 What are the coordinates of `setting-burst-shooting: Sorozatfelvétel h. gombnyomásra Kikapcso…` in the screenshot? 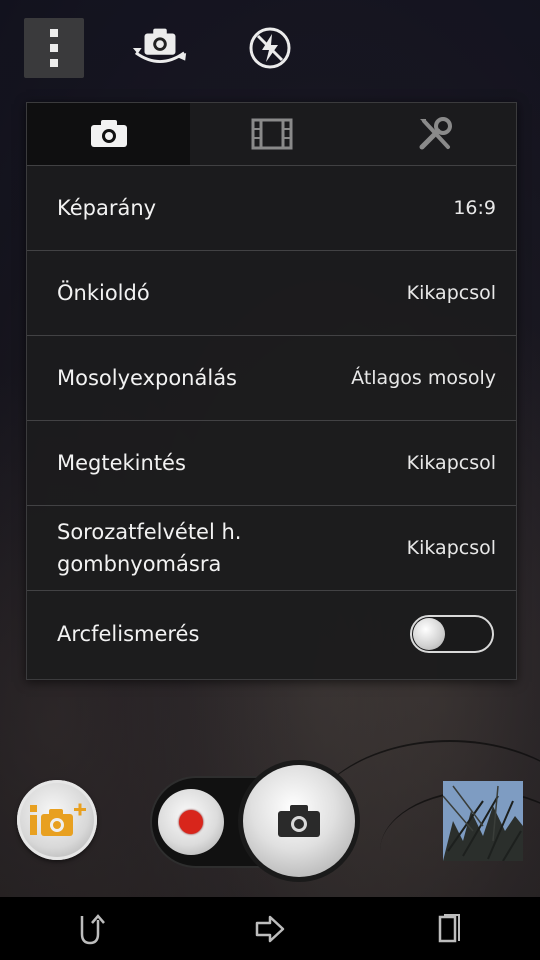 It's located at (271, 548).